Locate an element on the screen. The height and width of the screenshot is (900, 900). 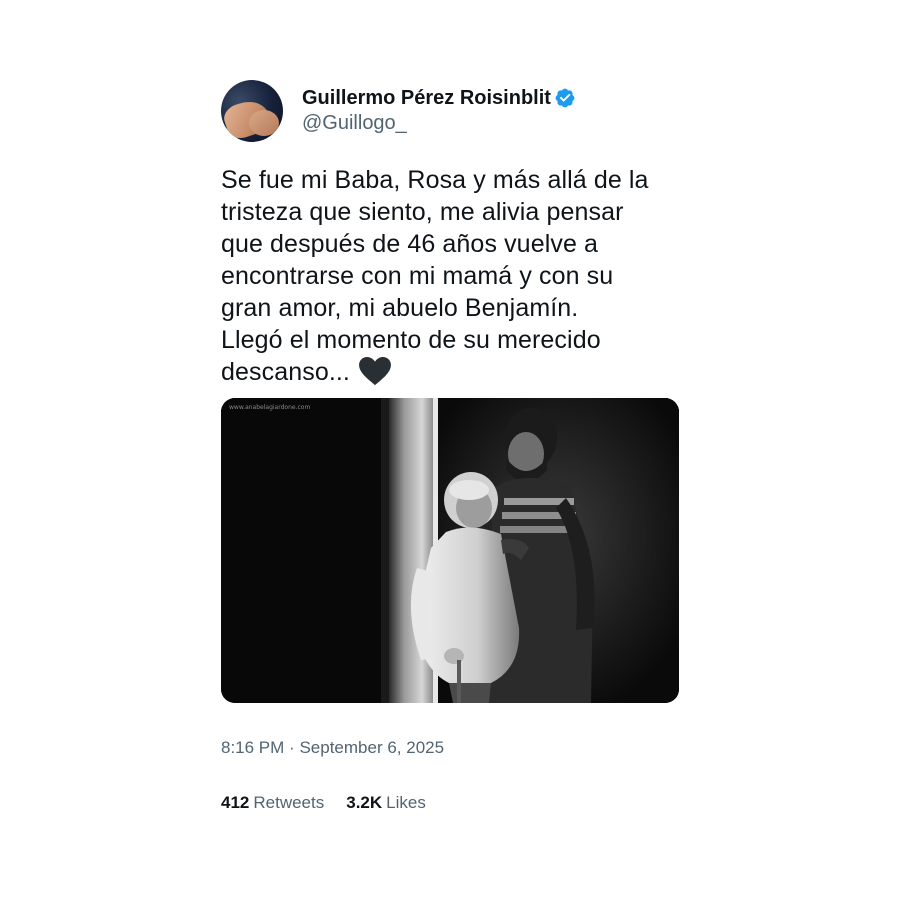
retweets-label: Retweets is located at coordinates (289, 802).